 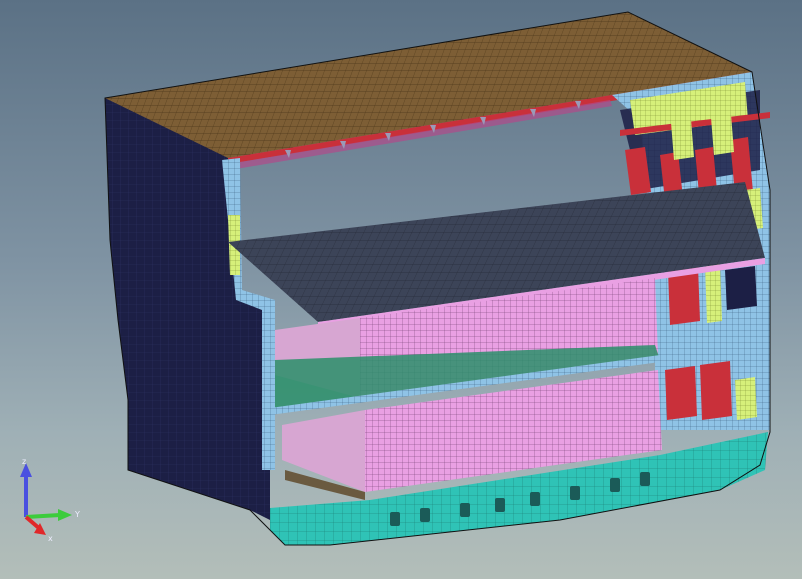 What do you see at coordinates (43, 516) in the screenshot?
I see `y-axis` at bounding box center [43, 516].